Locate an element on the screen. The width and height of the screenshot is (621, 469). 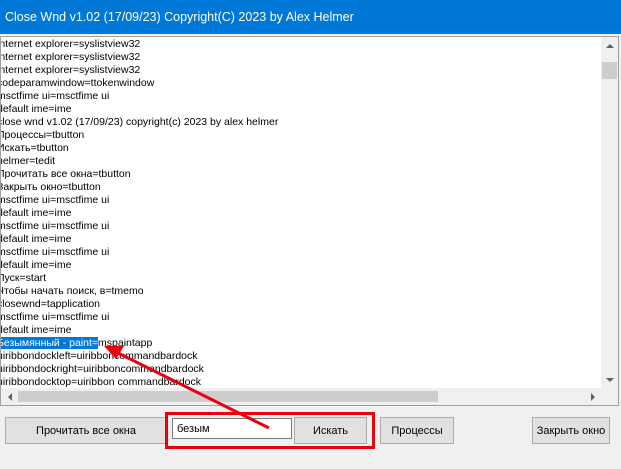
memo-line: Процессы=tbutton is located at coordinates (43, 135).